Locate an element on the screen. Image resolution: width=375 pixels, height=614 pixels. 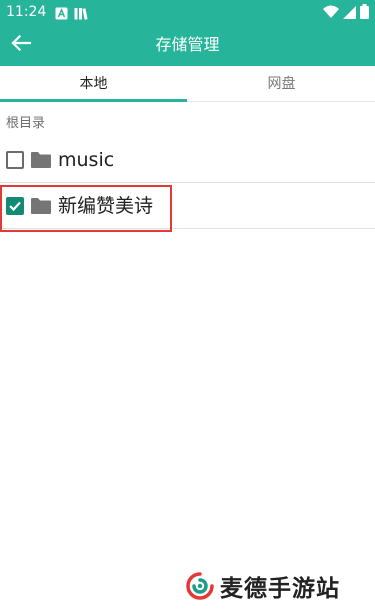
breadcrumb: 根目录 is located at coordinates (25, 121).